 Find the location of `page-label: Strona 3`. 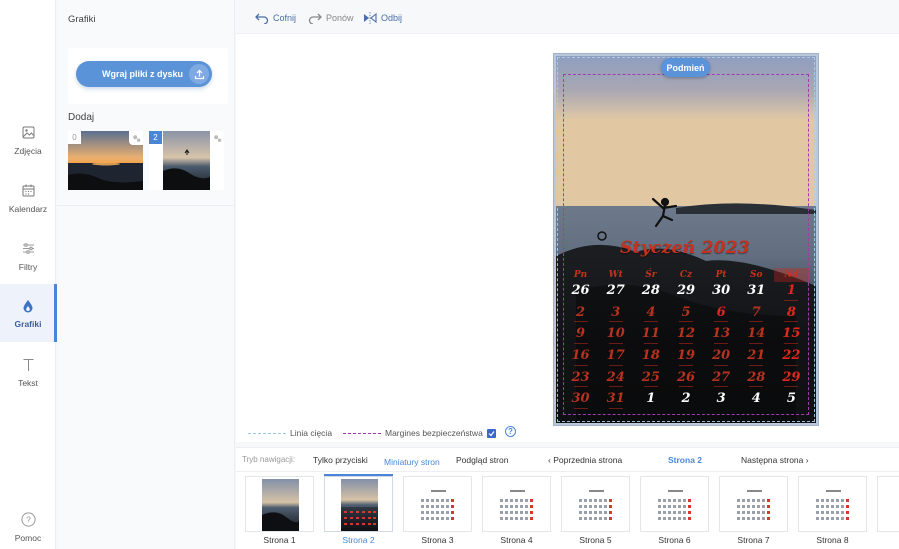

page-label: Strona 3 is located at coordinates (437, 540).